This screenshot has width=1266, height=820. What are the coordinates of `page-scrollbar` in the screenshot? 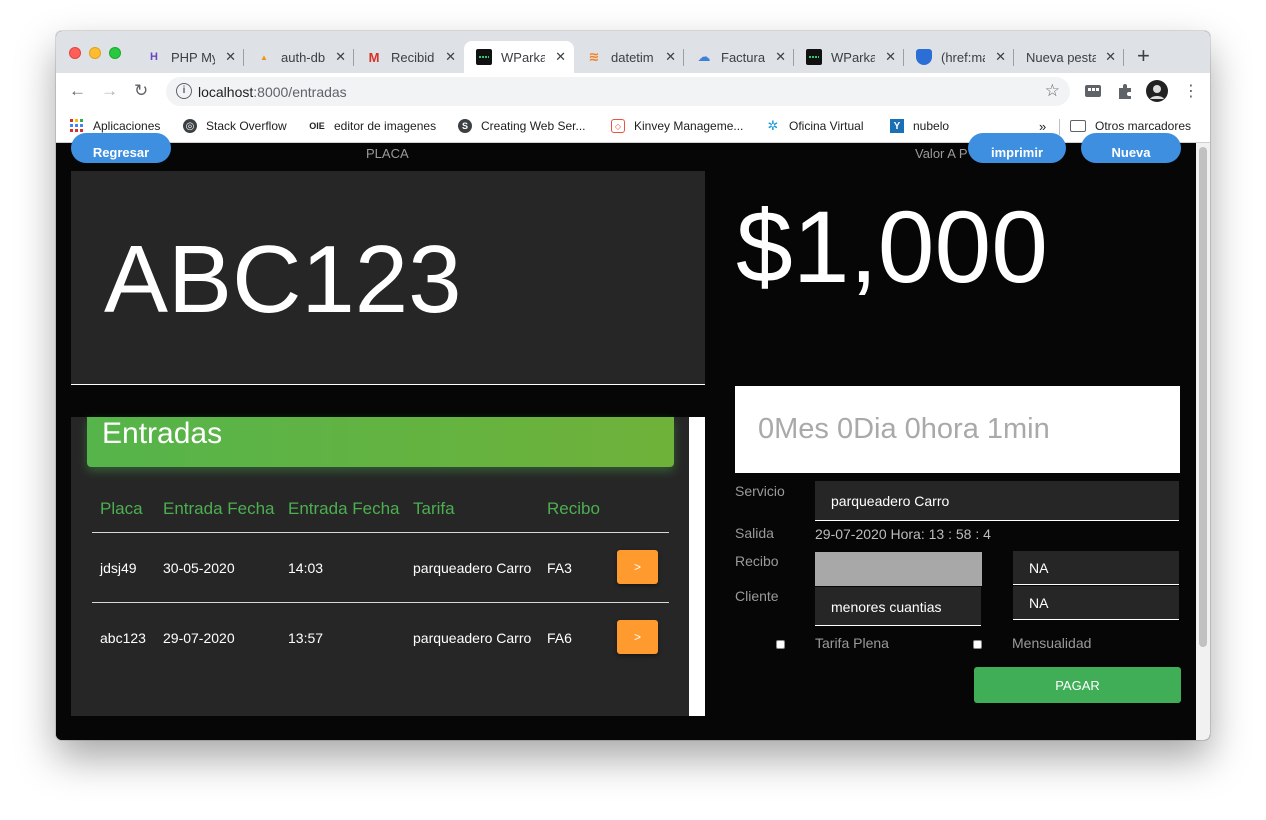 It's located at (1203, 441).